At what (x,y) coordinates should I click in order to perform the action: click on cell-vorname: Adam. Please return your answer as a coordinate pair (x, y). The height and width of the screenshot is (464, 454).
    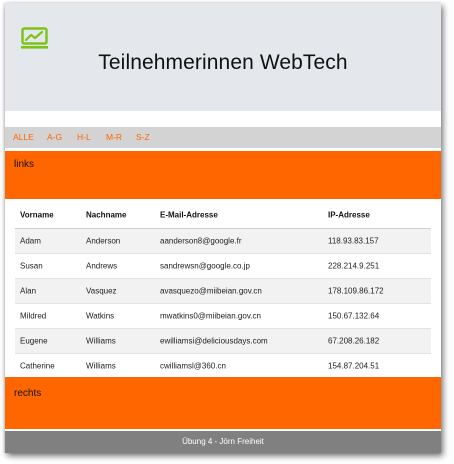
    Looking at the image, I should click on (30, 241).